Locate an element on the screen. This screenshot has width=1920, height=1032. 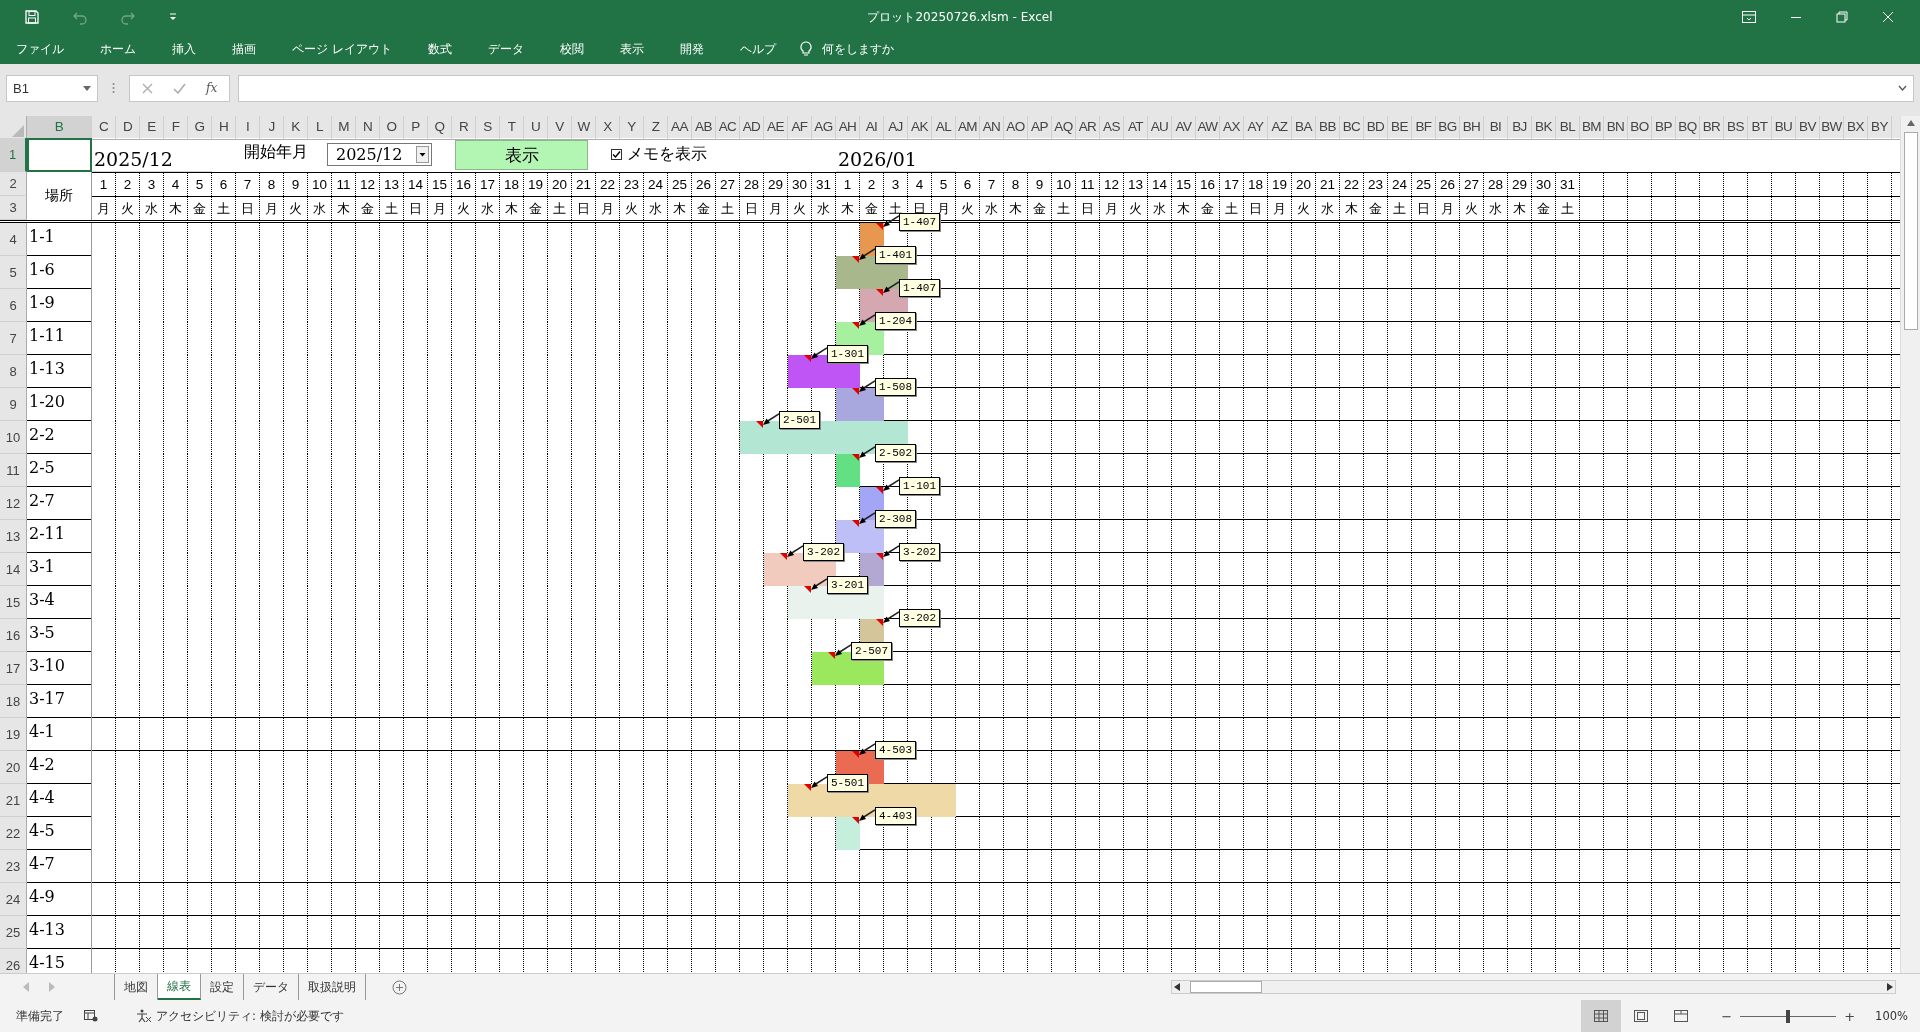
column-header: BV is located at coordinates (1808, 128).